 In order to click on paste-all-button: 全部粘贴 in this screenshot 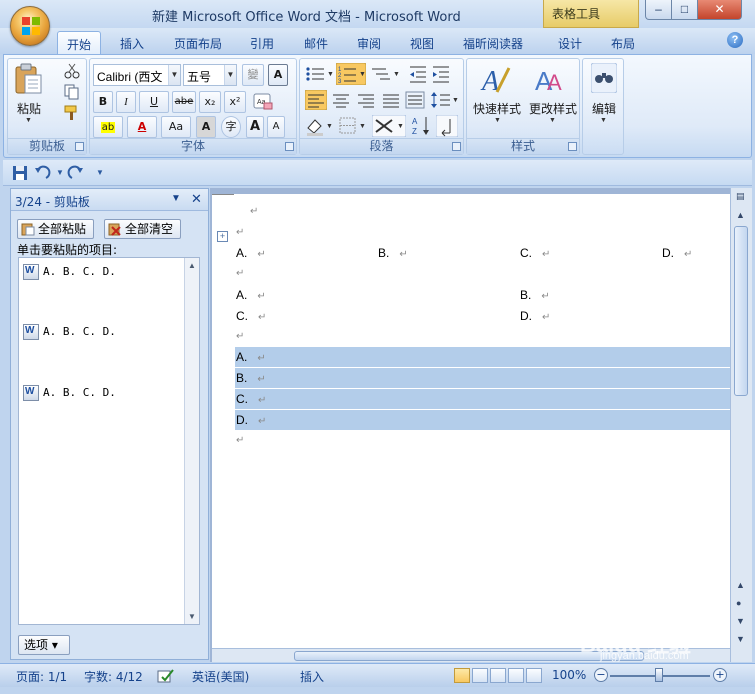, I will do `click(55, 229)`.